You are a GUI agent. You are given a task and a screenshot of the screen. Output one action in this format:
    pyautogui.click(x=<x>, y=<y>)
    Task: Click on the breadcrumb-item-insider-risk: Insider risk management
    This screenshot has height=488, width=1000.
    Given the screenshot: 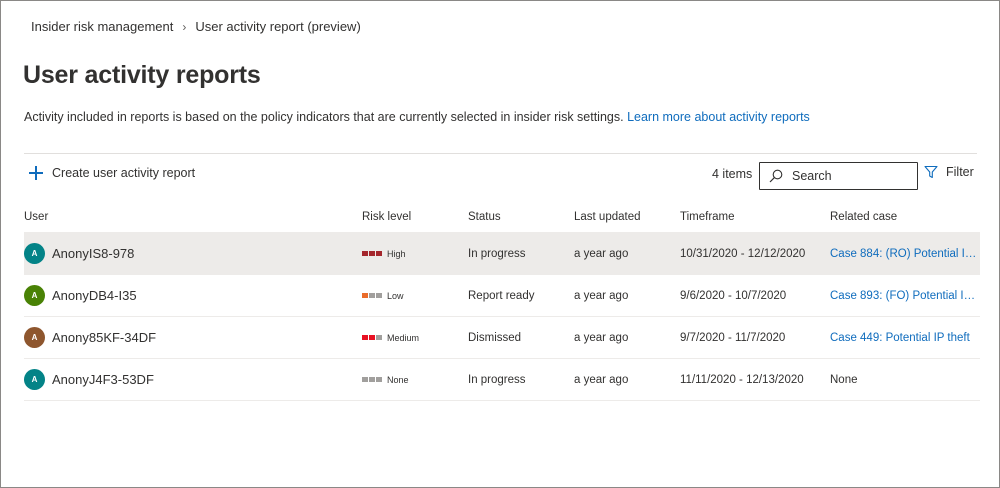 What is the action you would take?
    pyautogui.click(x=102, y=26)
    